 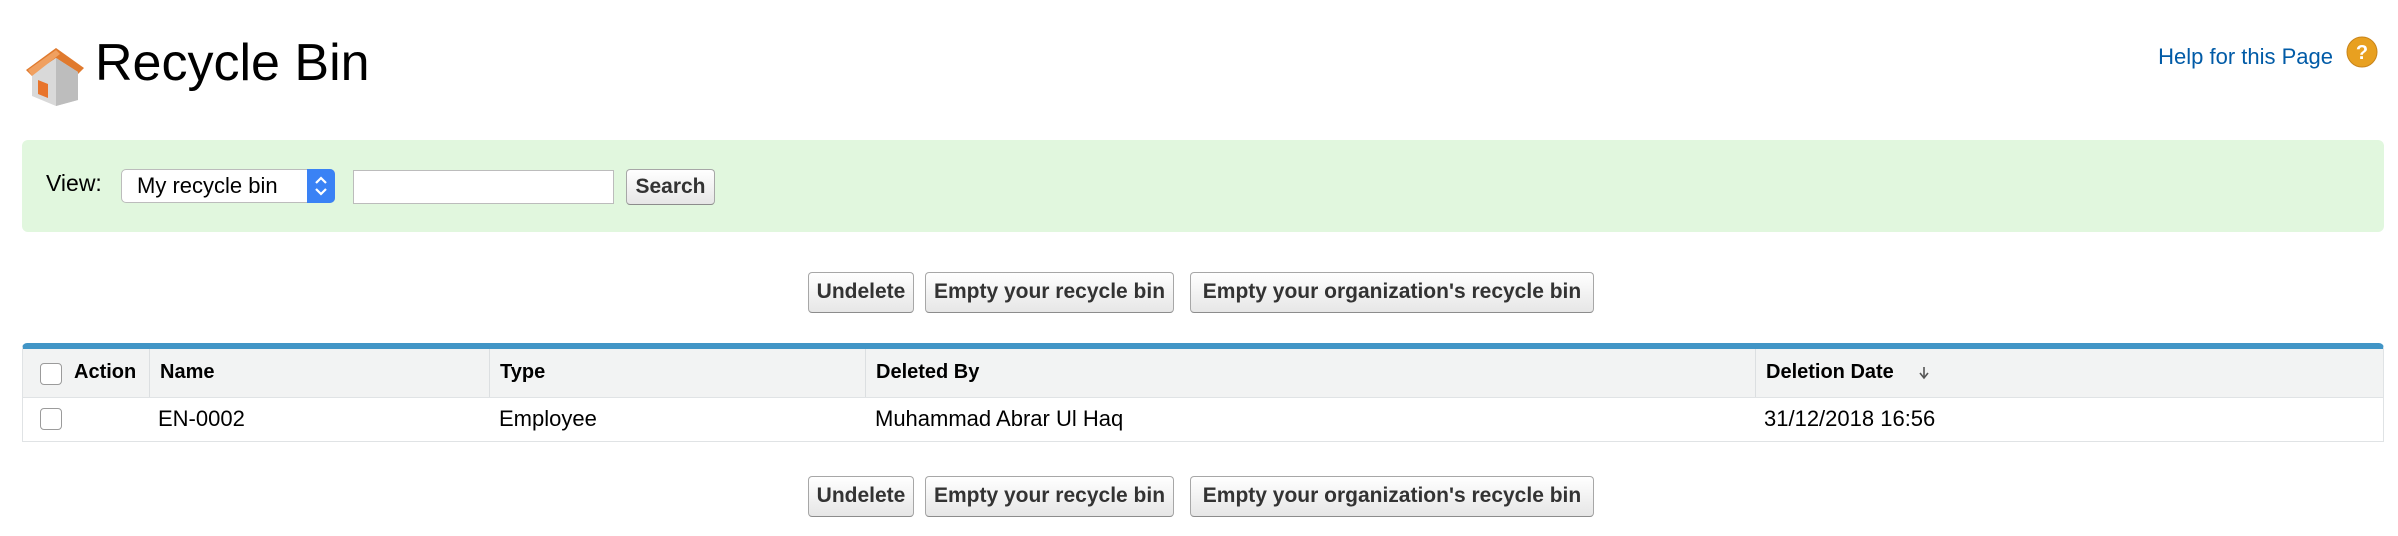 I want to click on question-mark-icon: ?, so click(x=2362, y=52).